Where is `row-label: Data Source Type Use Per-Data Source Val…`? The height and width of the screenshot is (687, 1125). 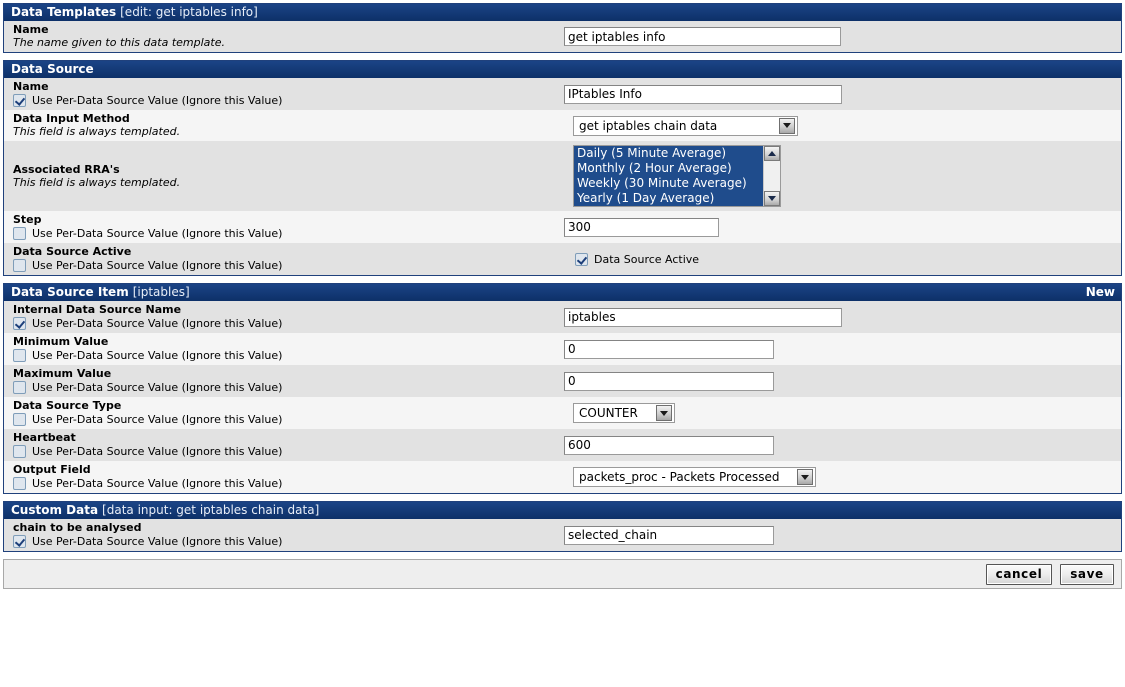
row-label: Data Source Type Use Per-Data Source Val… is located at coordinates (282, 413).